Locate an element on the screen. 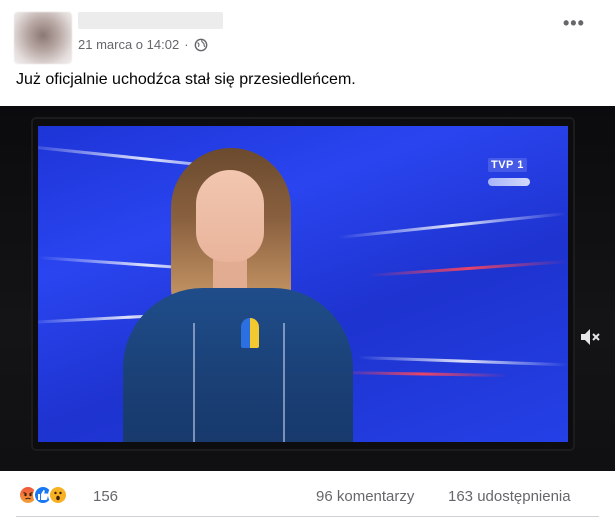 The width and height of the screenshot is (615, 525). author-avatar is located at coordinates (43, 38).